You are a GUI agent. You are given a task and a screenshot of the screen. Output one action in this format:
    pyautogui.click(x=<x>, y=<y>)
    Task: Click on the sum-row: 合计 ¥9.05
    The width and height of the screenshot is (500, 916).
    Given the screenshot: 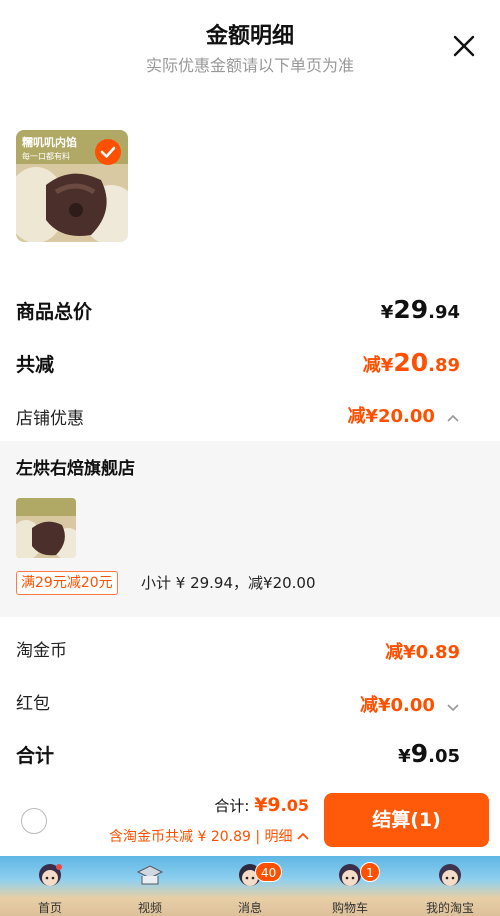 What is the action you would take?
    pyautogui.click(x=238, y=754)
    